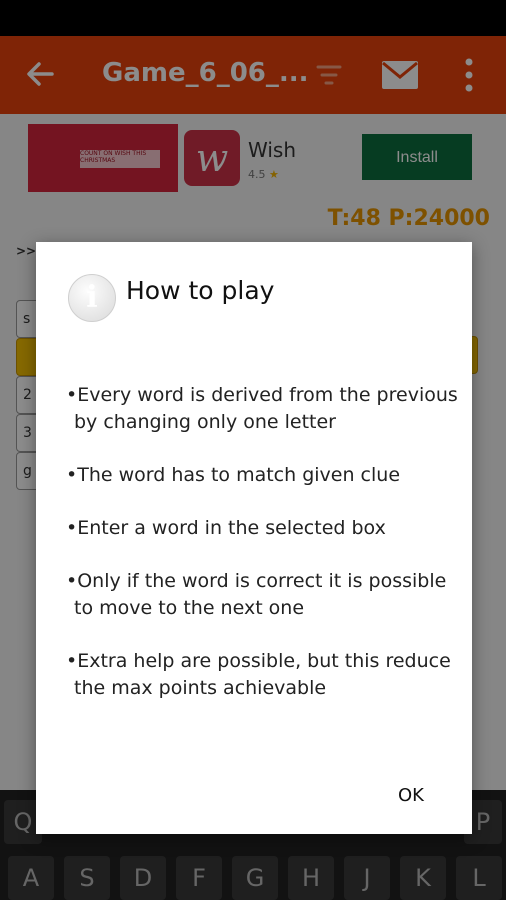 The width and height of the screenshot is (506, 900). I want to click on ok-button: OK, so click(411, 795).